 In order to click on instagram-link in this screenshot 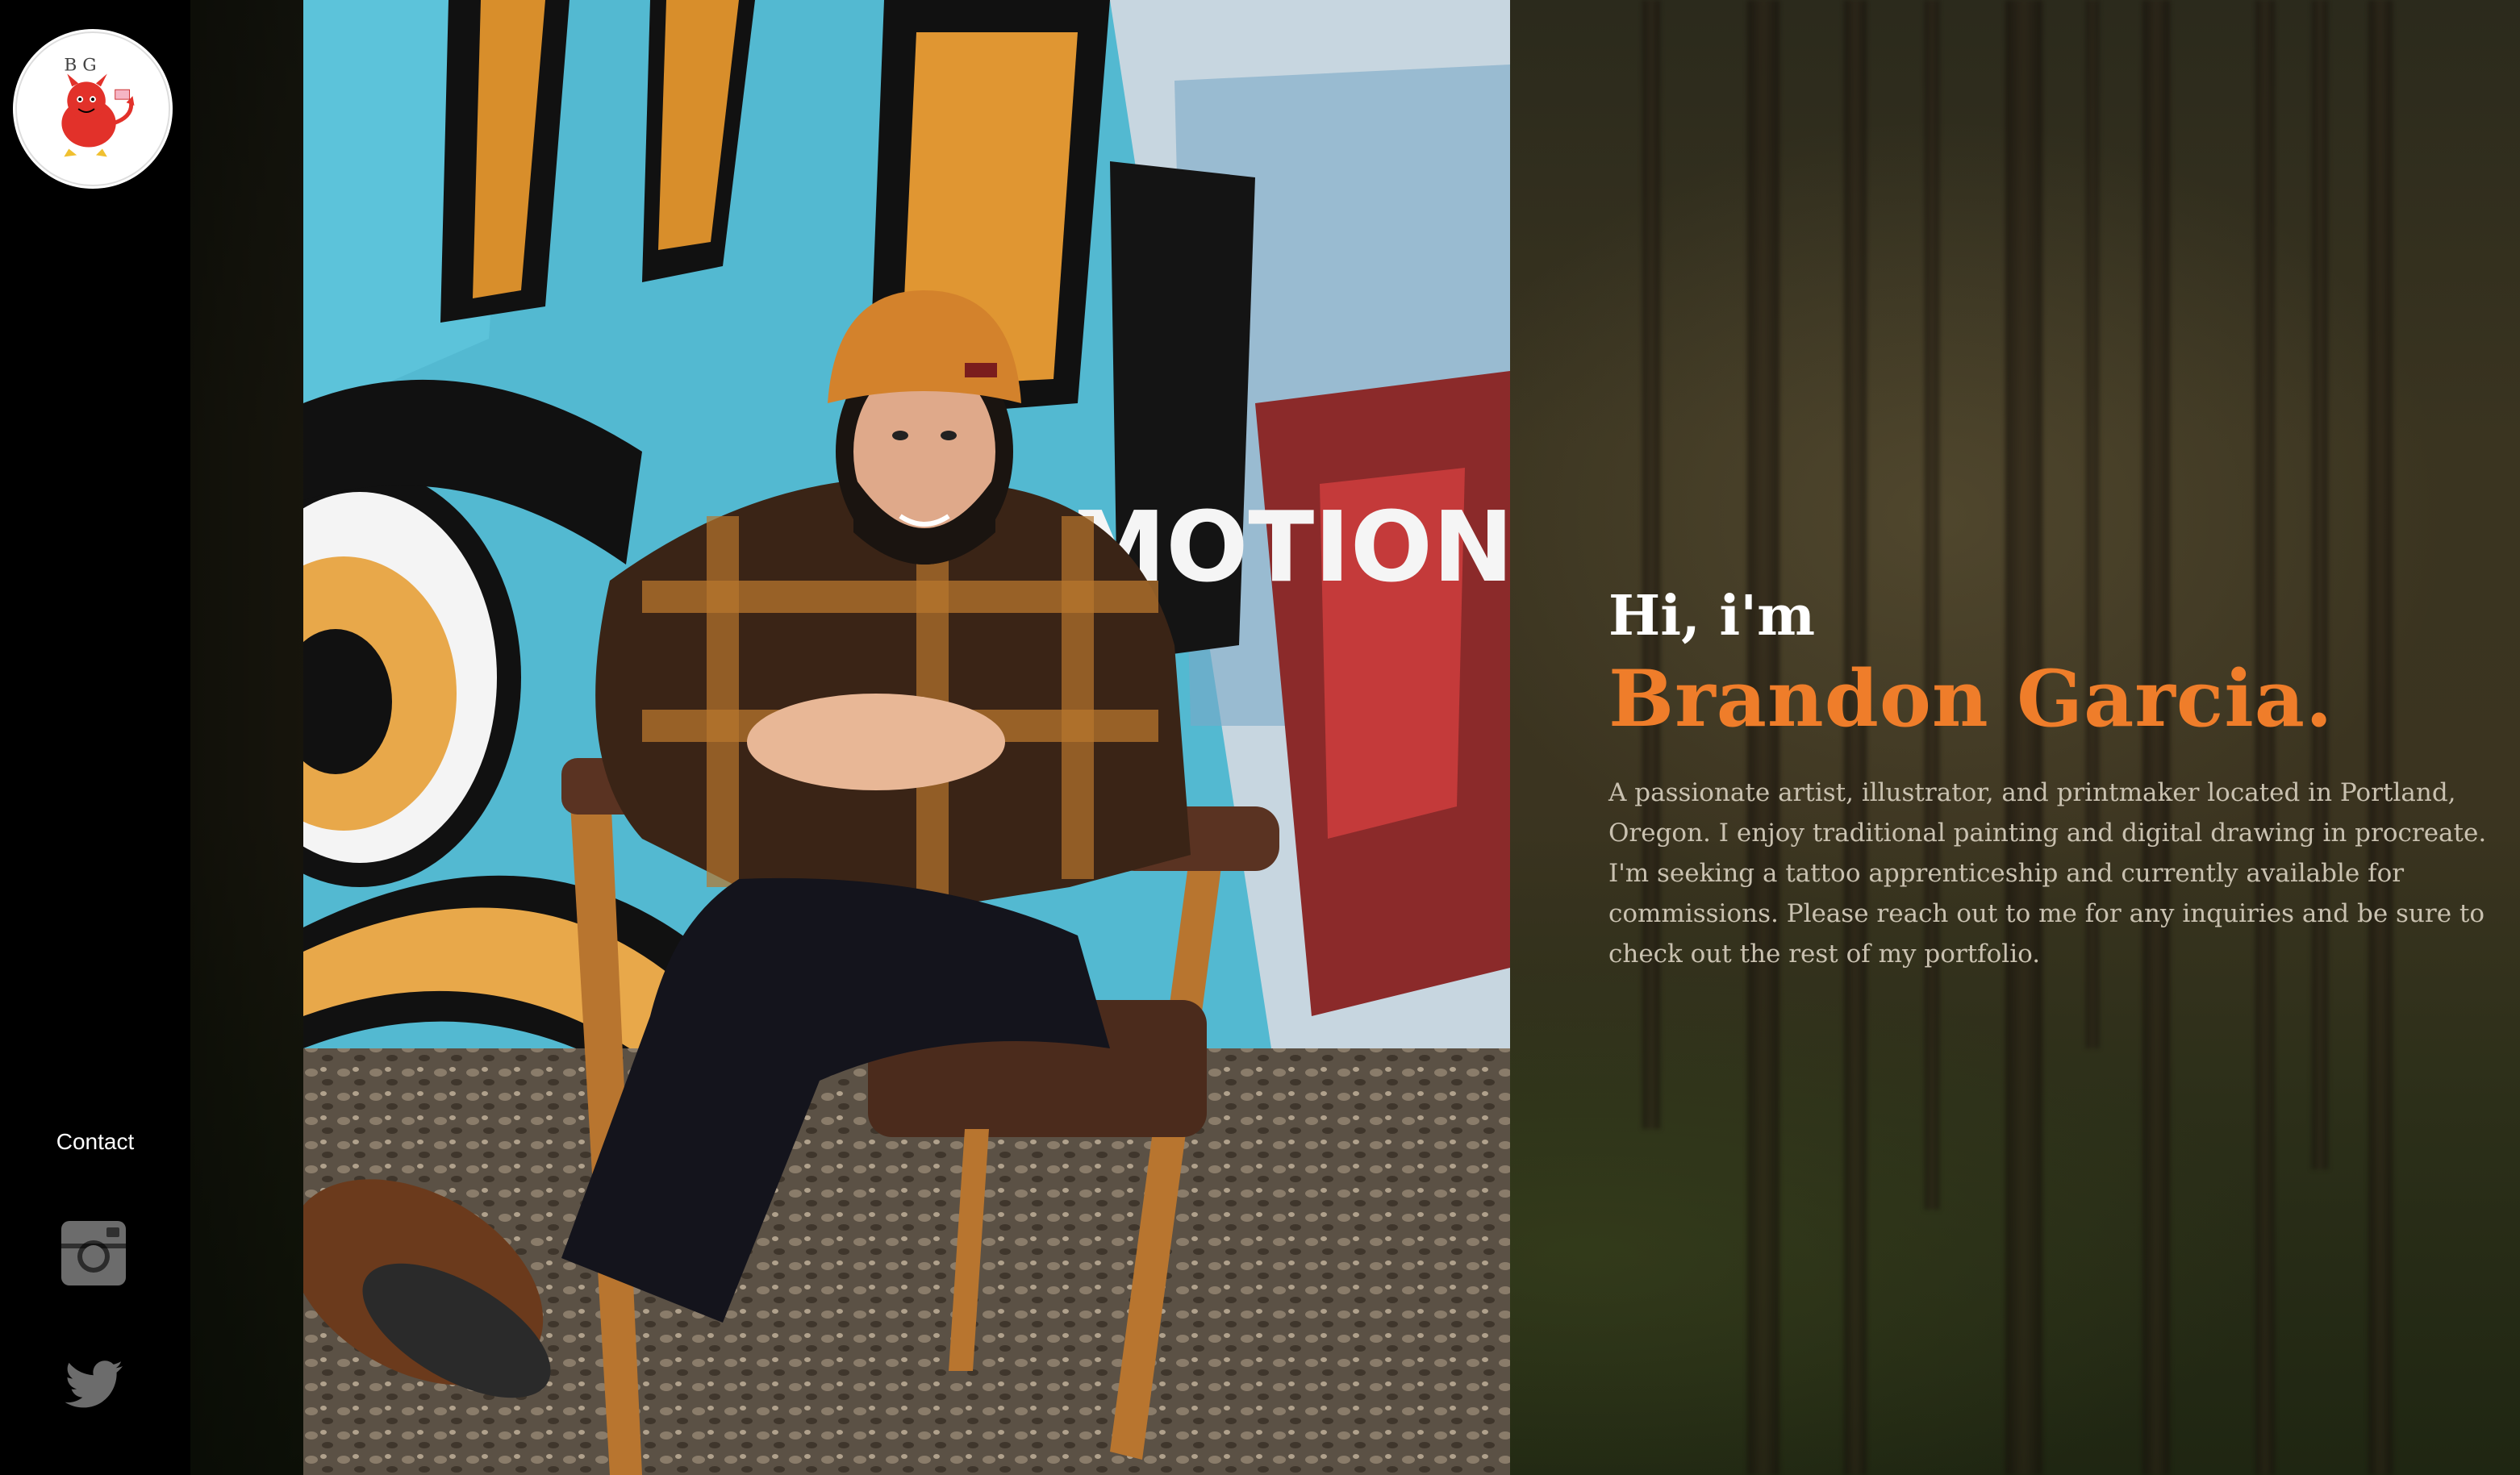, I will do `click(93, 1253)`.